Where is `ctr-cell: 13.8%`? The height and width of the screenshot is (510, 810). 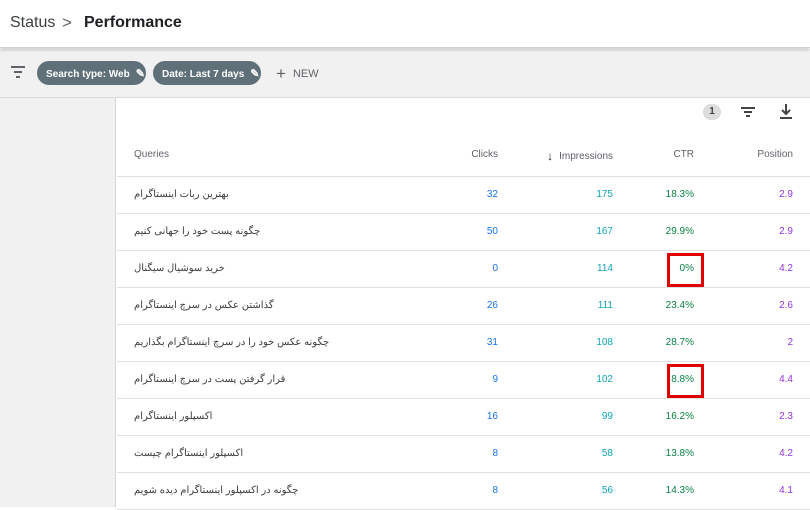 ctr-cell: 13.8% is located at coordinates (679, 453).